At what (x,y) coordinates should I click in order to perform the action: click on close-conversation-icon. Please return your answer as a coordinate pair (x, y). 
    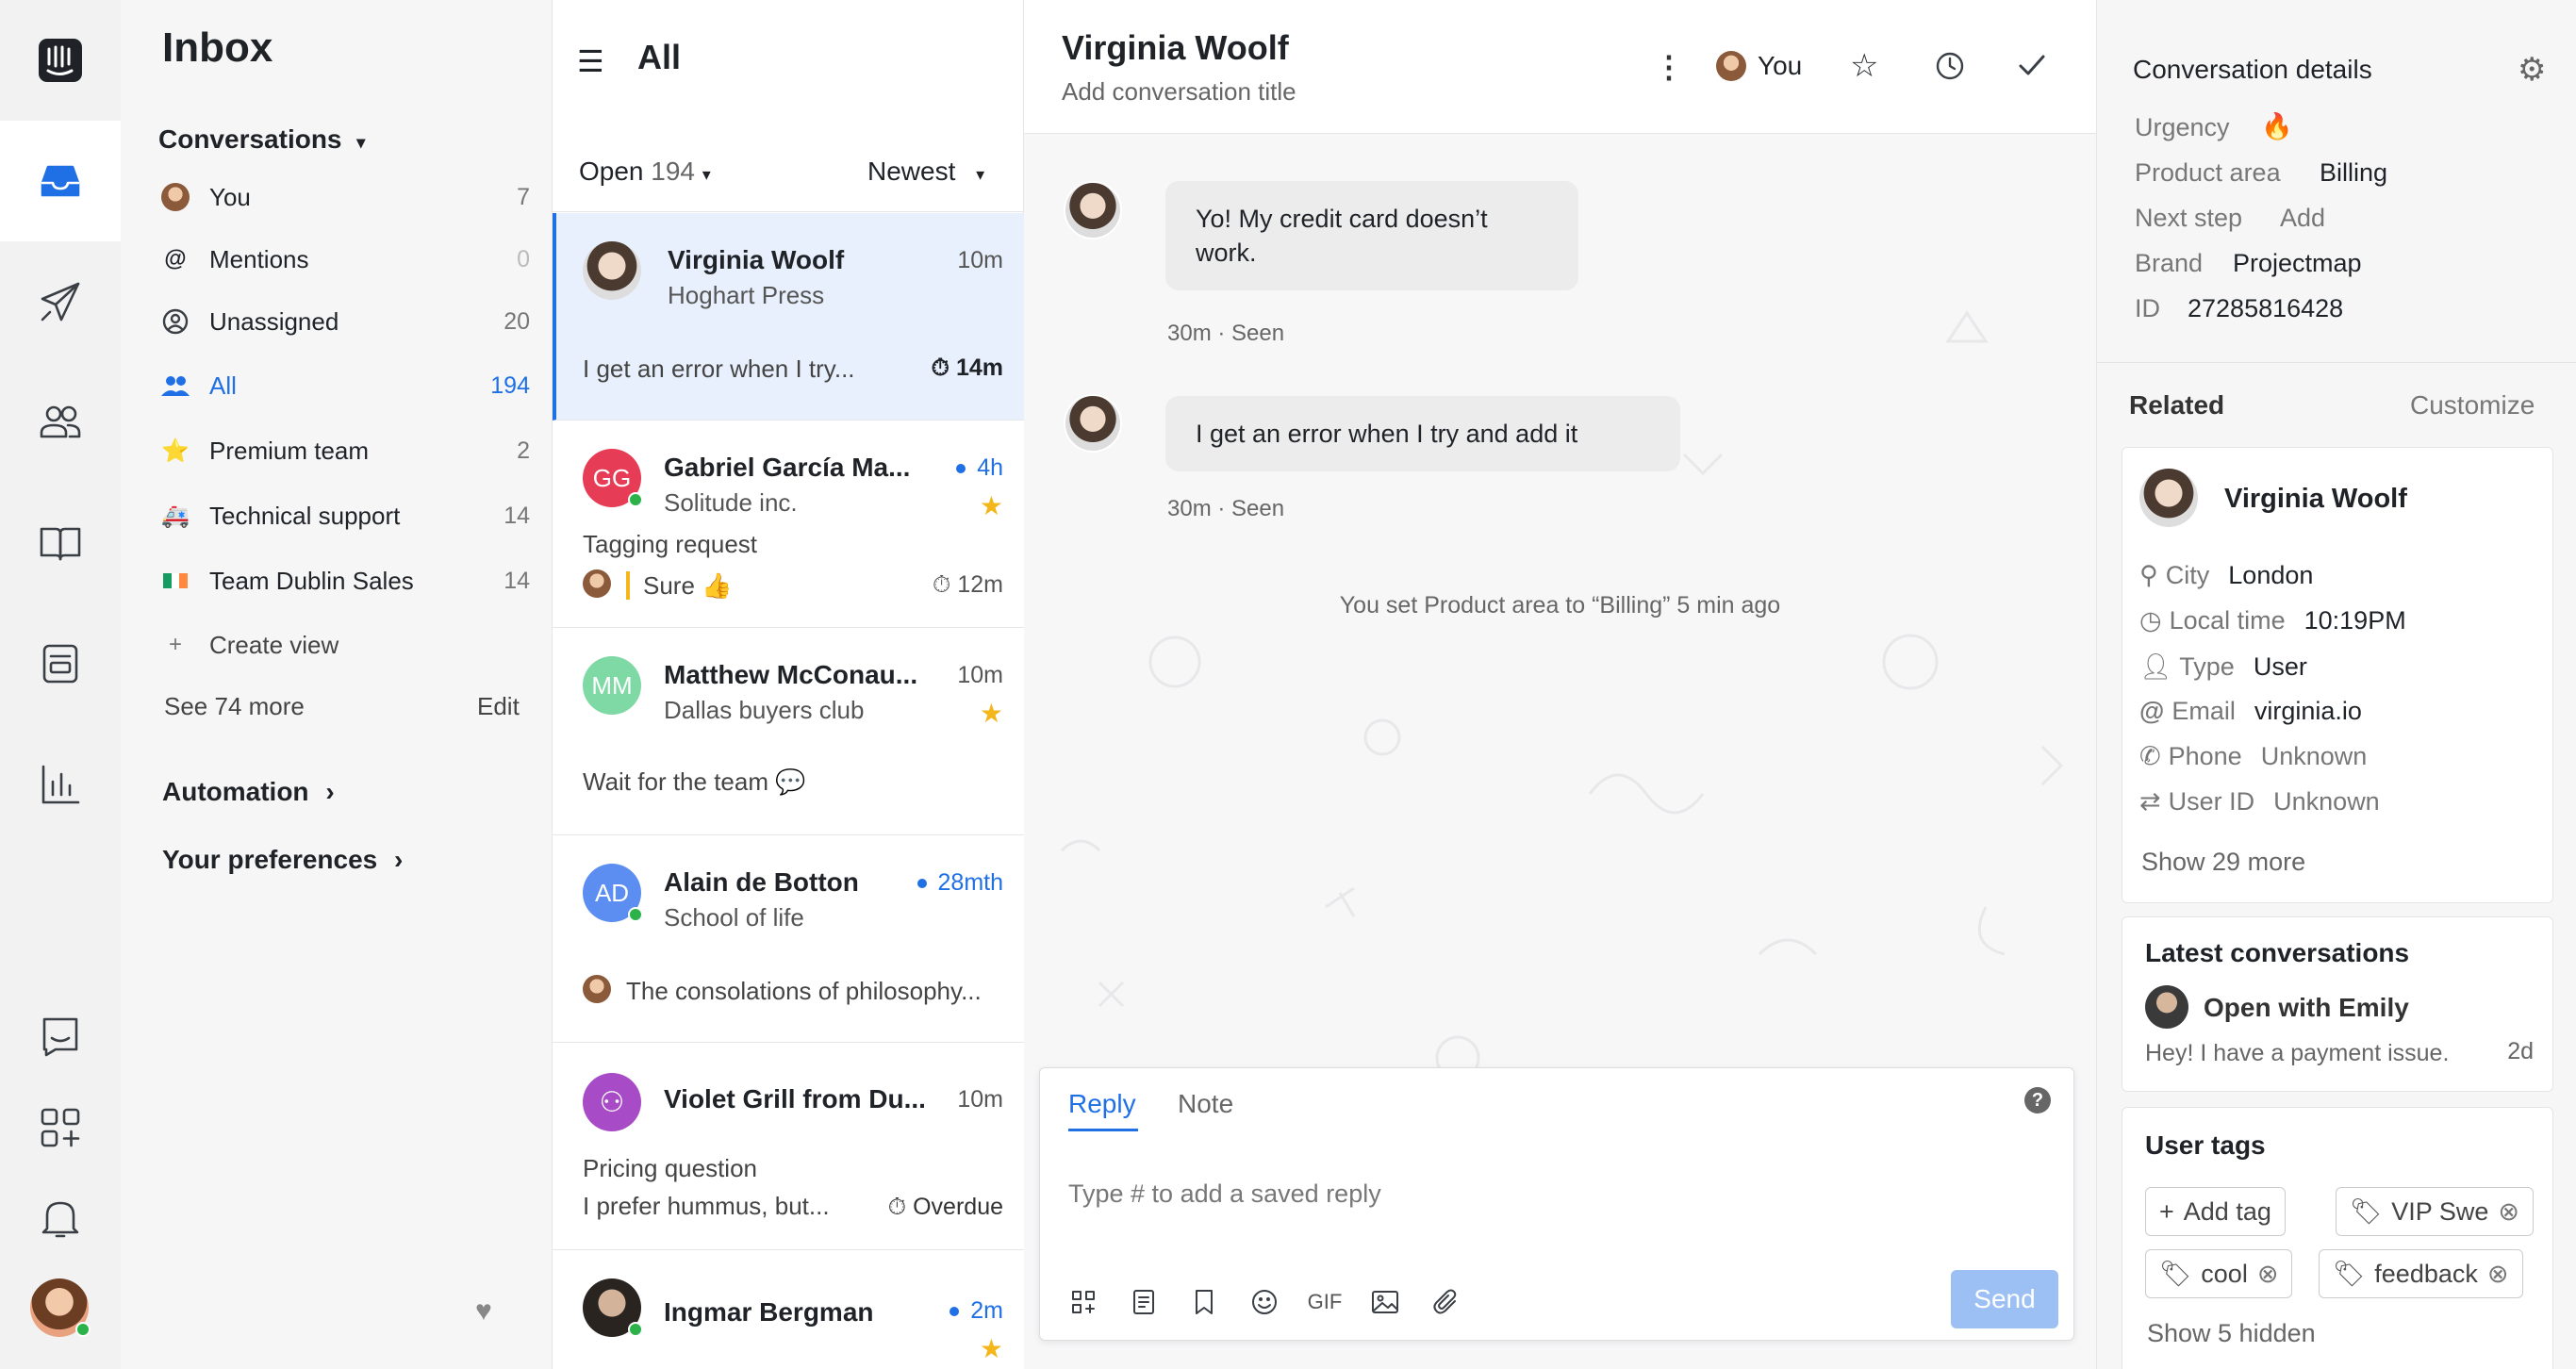
    Looking at the image, I should click on (2032, 67).